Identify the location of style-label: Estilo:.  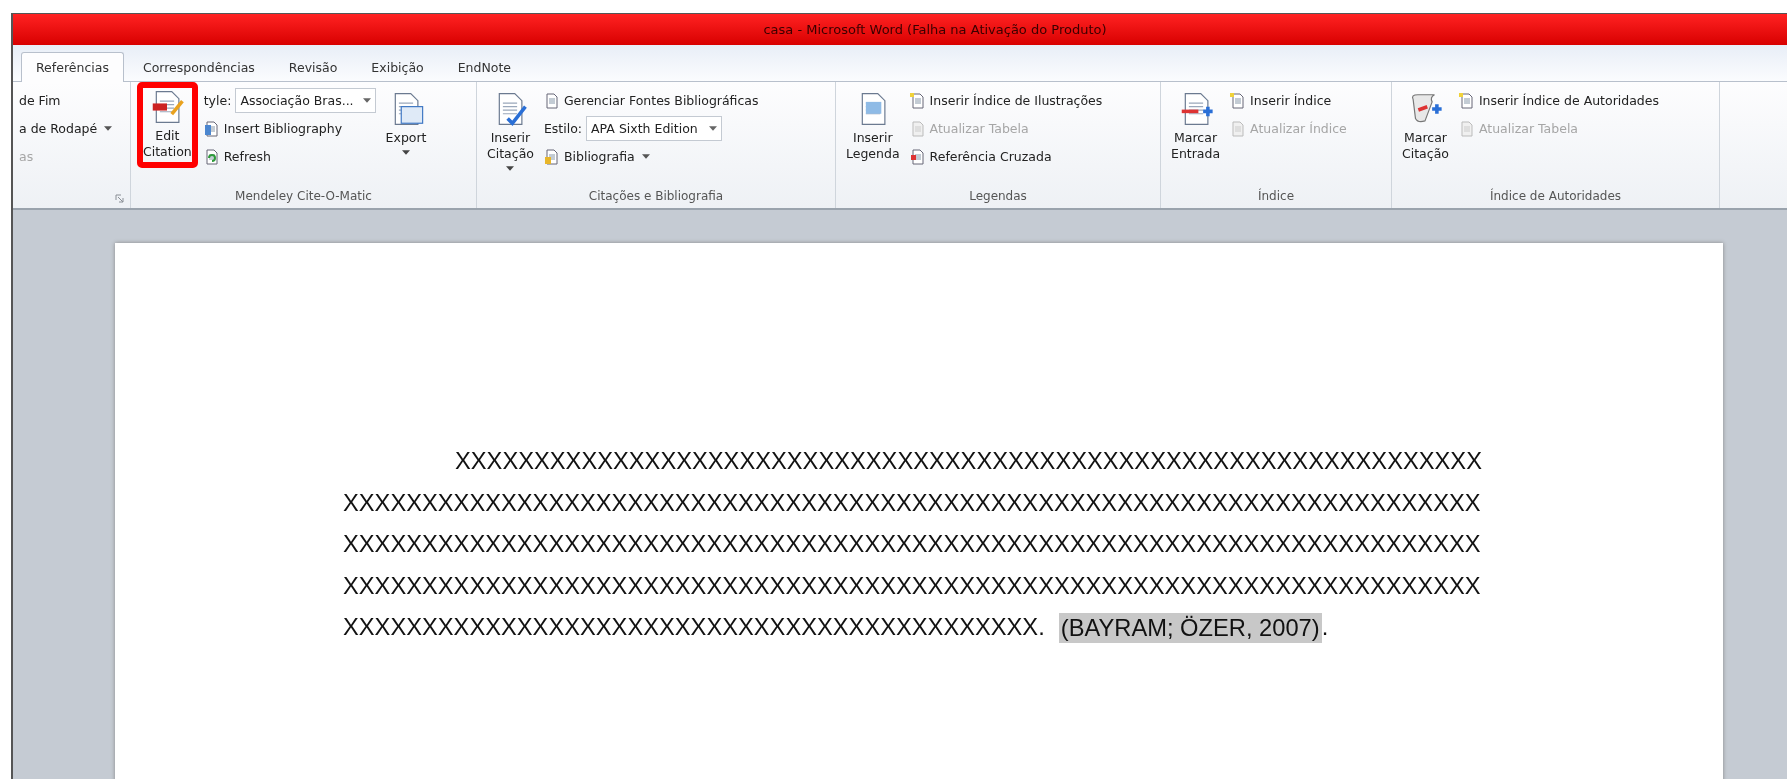
(563, 128).